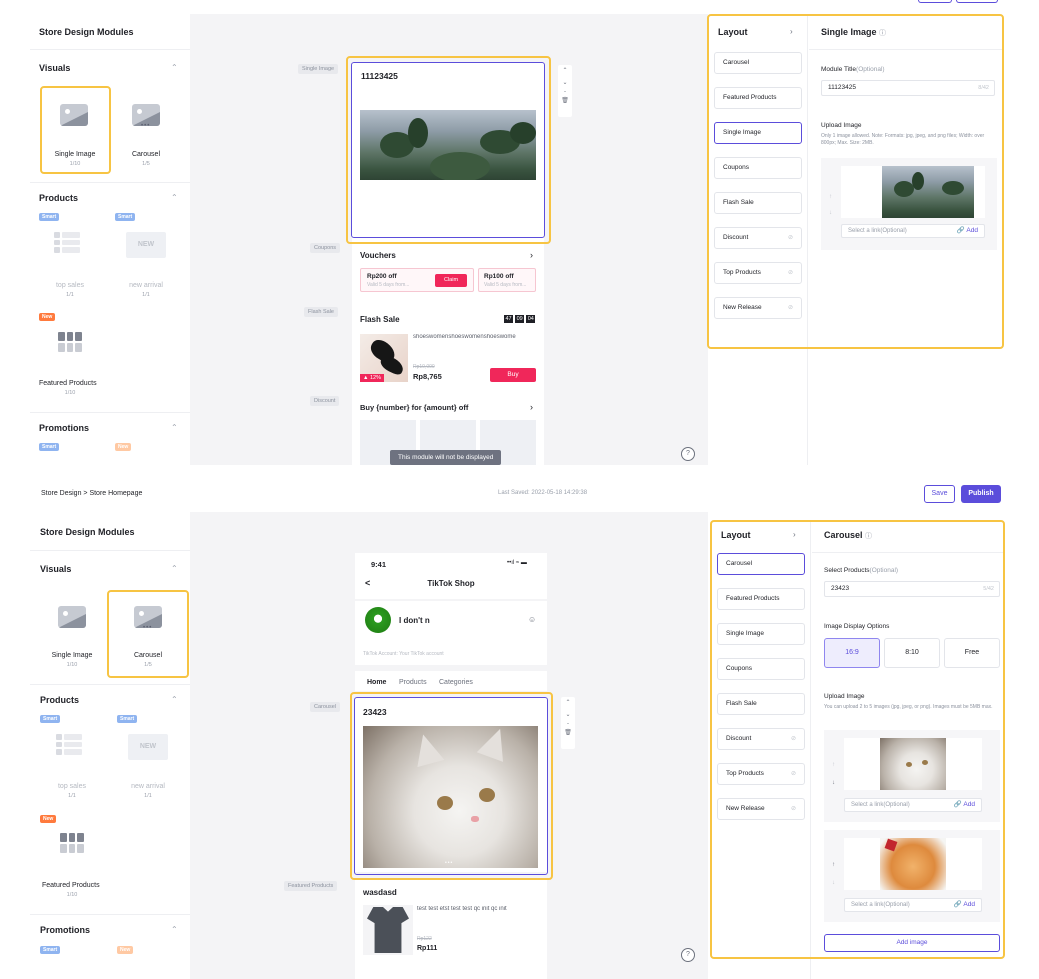  Describe the element at coordinates (912, 653) in the screenshot. I see `option-8-10: 8:10` at that location.